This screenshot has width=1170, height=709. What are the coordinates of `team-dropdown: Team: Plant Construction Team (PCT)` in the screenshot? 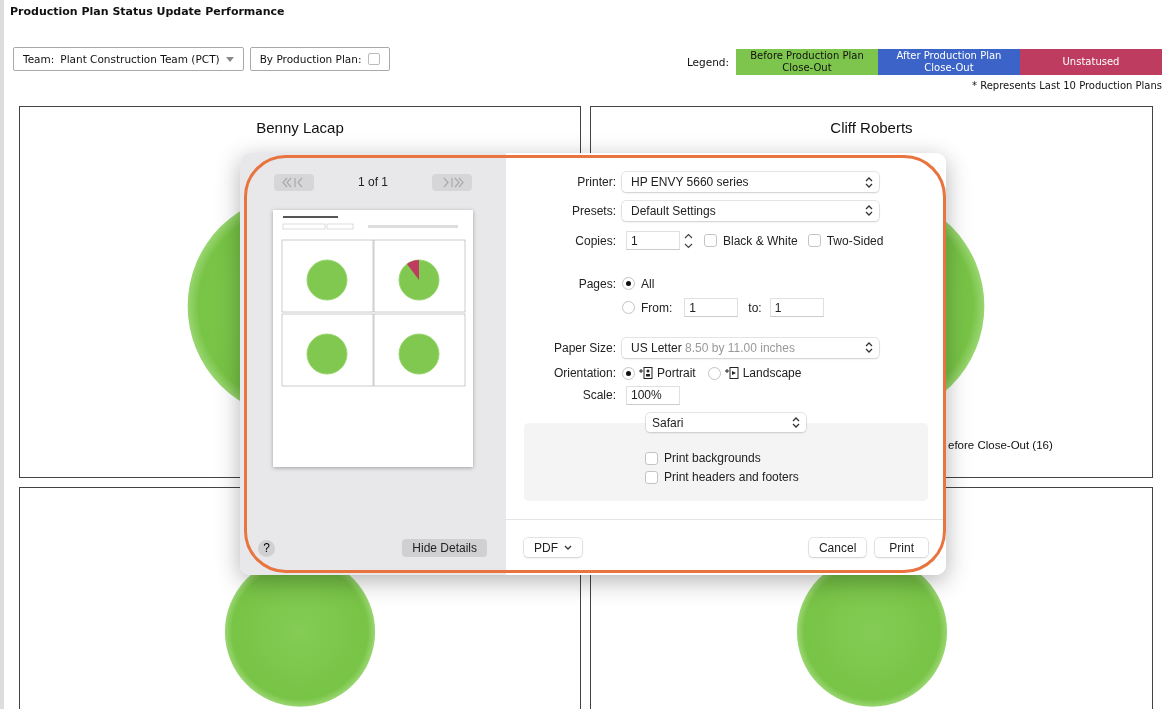 It's located at (128, 59).